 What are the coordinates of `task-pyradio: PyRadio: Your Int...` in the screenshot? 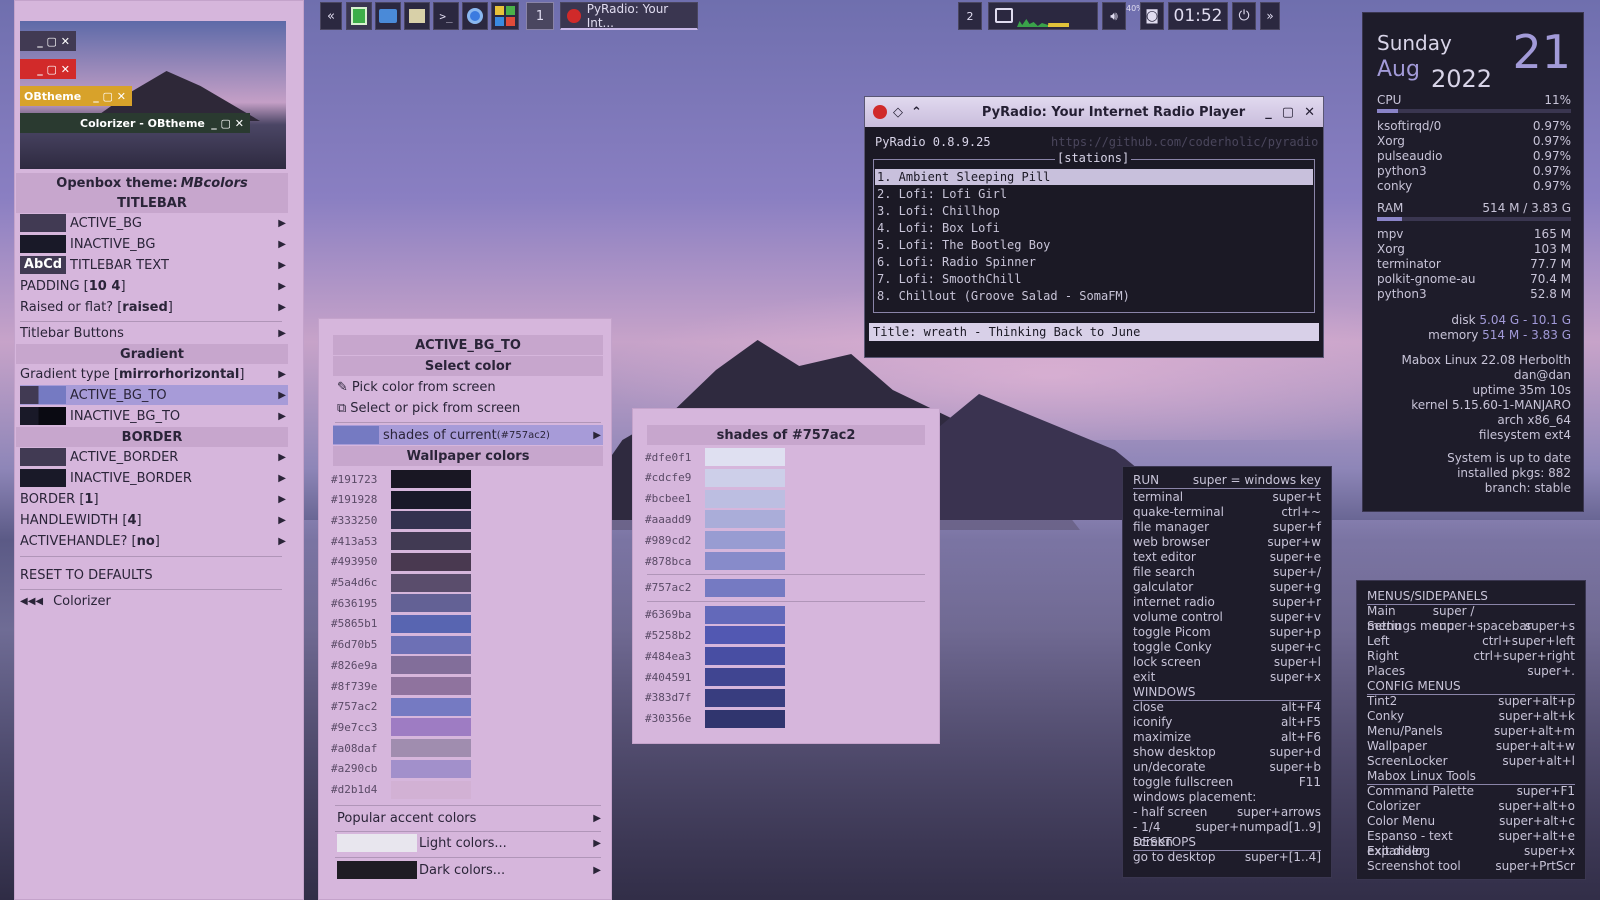 It's located at (629, 16).